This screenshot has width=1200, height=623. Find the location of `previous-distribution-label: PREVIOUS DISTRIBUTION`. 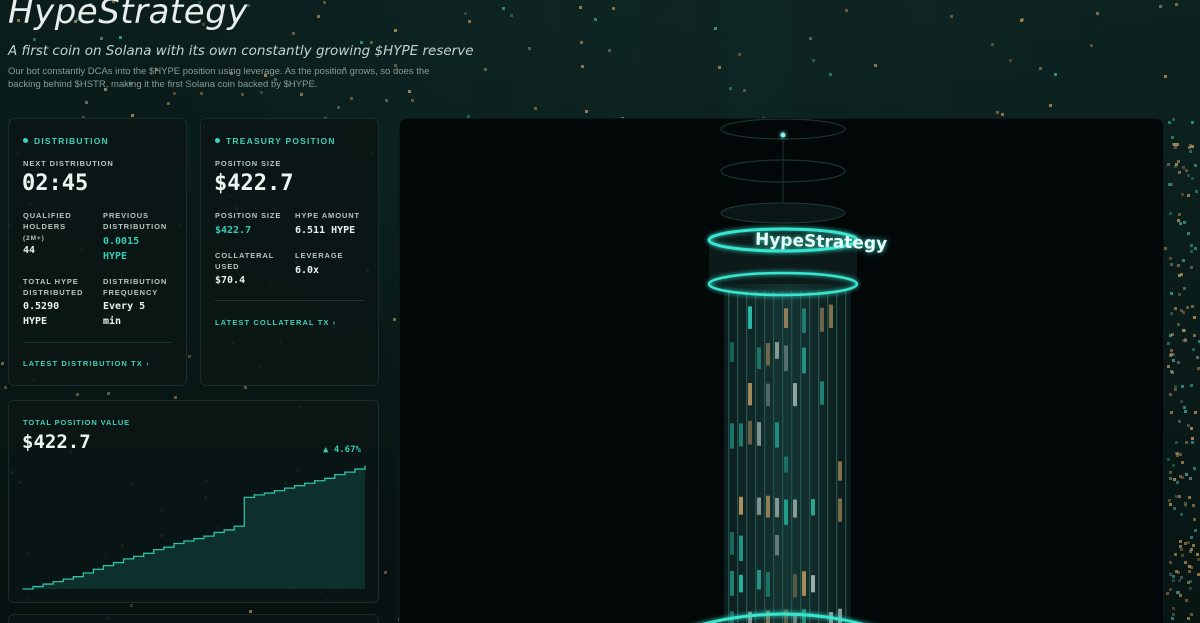

previous-distribution-label: PREVIOUS DISTRIBUTION is located at coordinates (135, 221).